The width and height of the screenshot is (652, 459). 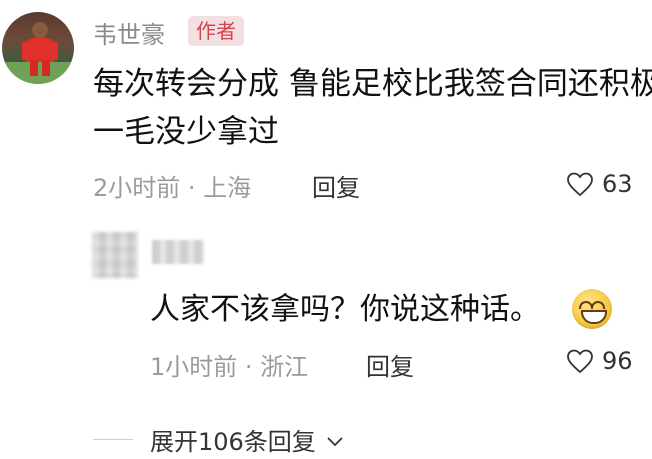 What do you see at coordinates (137, 188) in the screenshot?
I see `comment-time: 2小时前` at bounding box center [137, 188].